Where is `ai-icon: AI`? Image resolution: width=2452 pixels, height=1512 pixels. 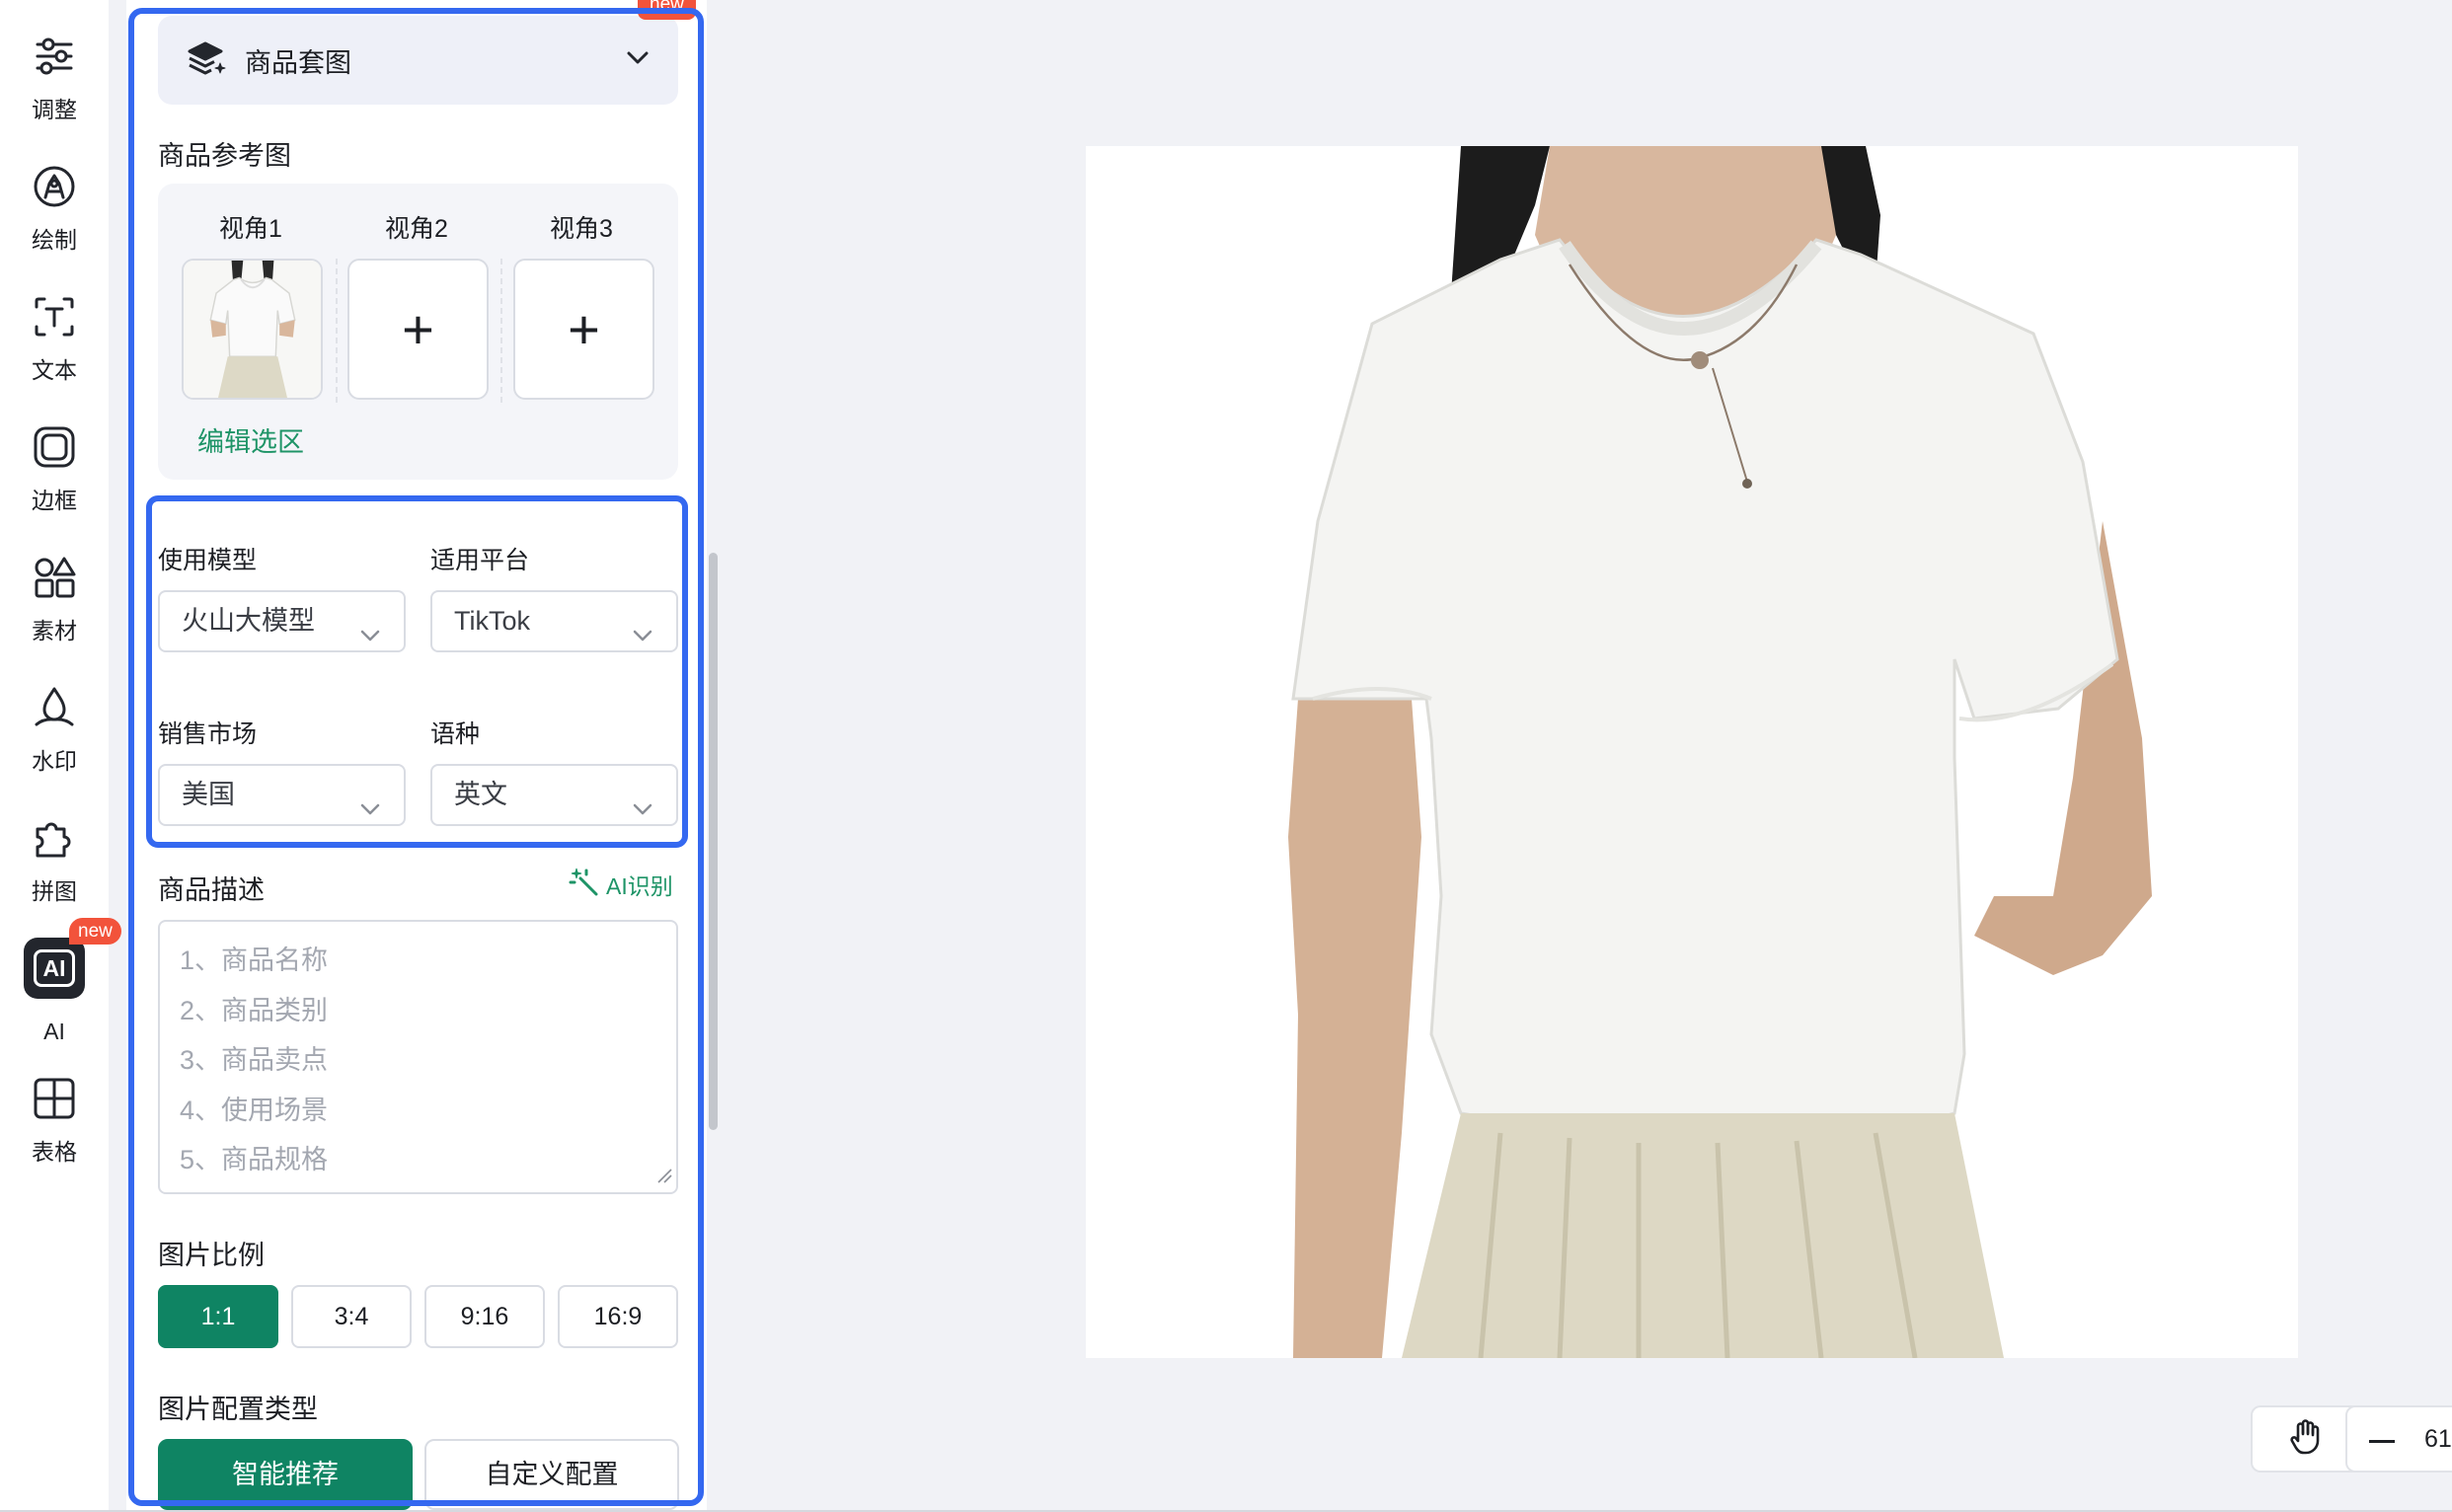
ai-icon: AI is located at coordinates (54, 969).